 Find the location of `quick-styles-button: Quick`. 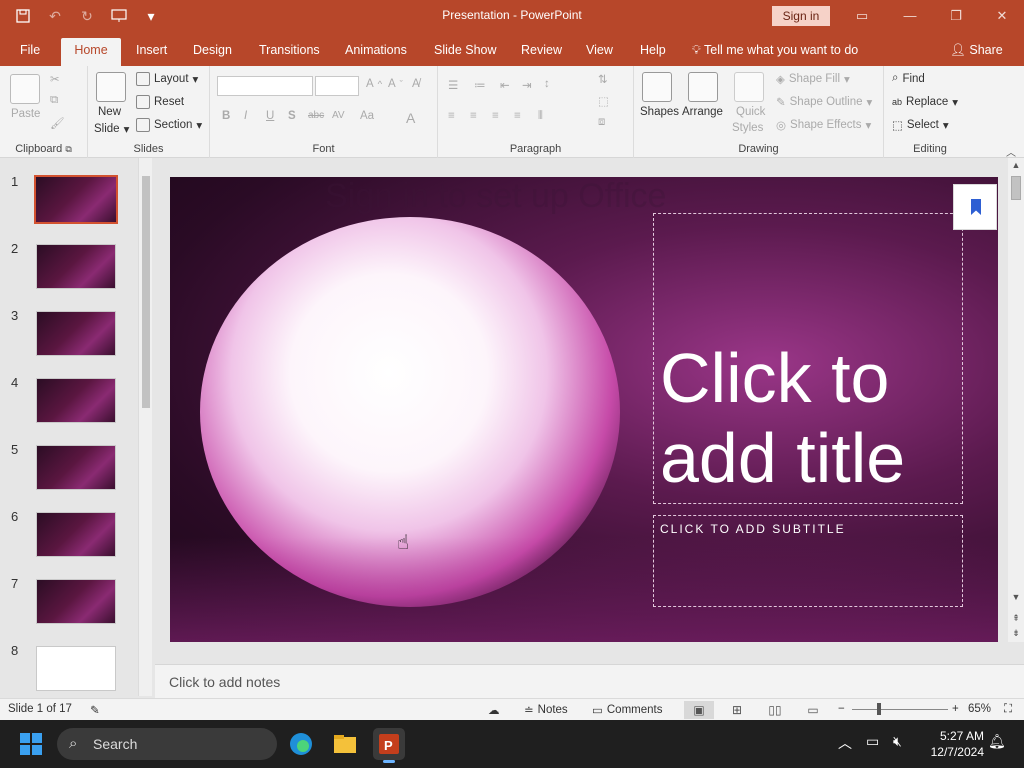

quick-styles-button: Quick is located at coordinates (750, 112).